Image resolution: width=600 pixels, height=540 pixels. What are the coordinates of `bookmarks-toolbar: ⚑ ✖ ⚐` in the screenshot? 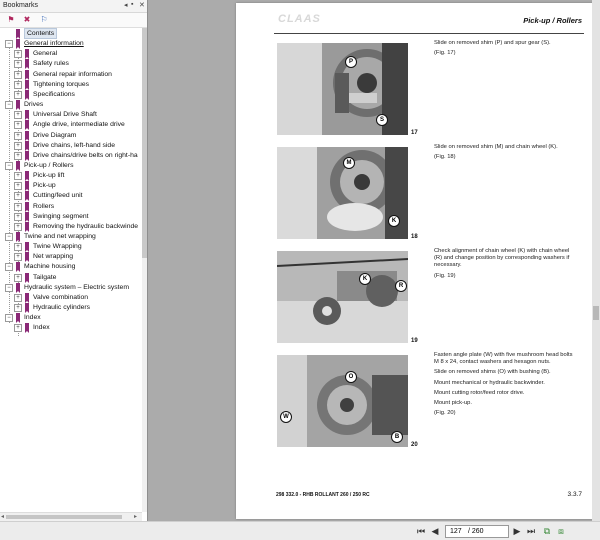 It's located at (73, 20).